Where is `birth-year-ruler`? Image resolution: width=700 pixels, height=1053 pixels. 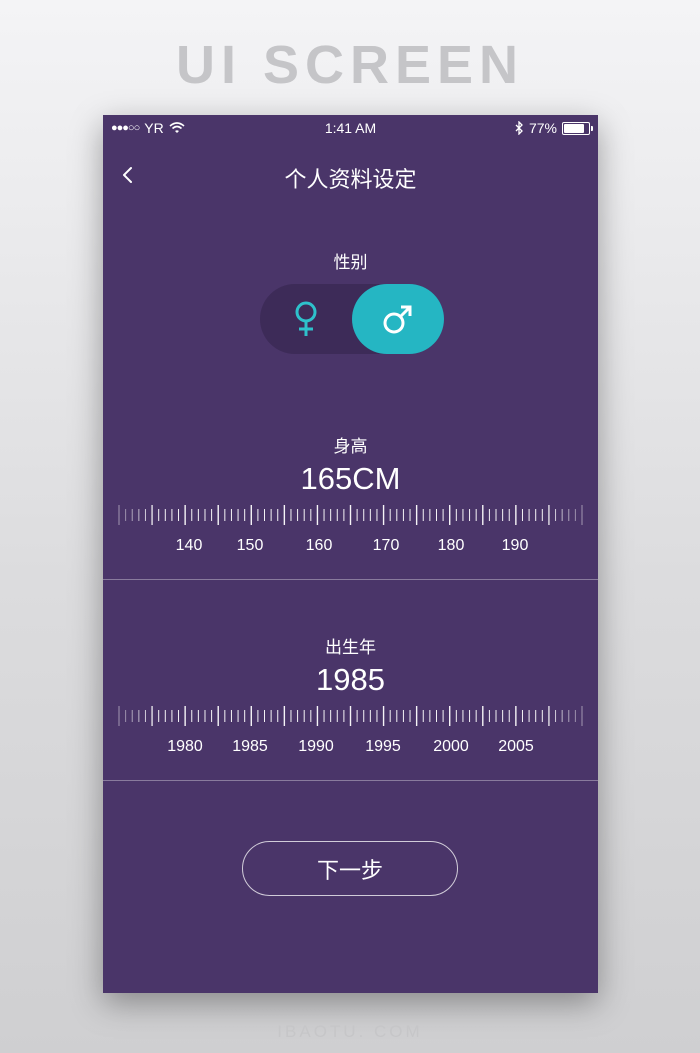 birth-year-ruler is located at coordinates (350, 717).